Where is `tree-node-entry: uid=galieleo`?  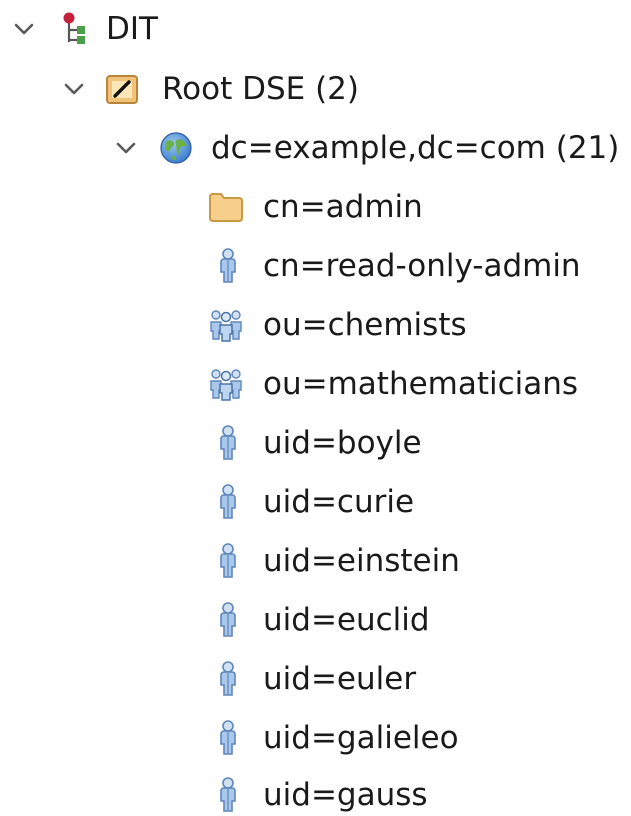
tree-node-entry: uid=galieleo is located at coordinates (315, 738).